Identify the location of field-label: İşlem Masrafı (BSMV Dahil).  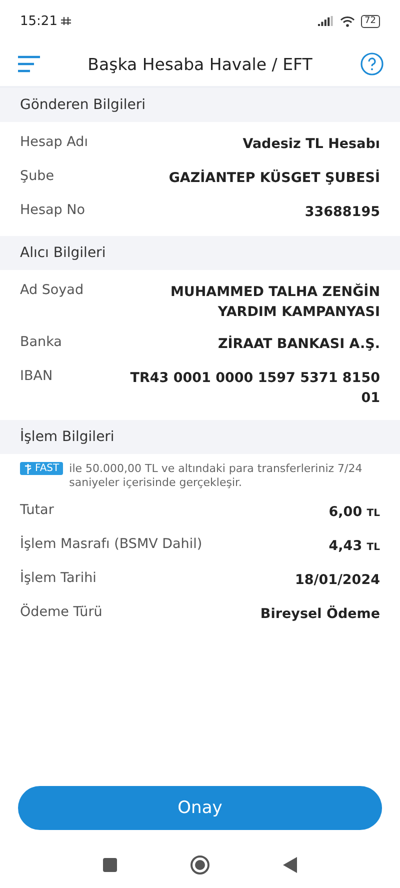
(111, 544).